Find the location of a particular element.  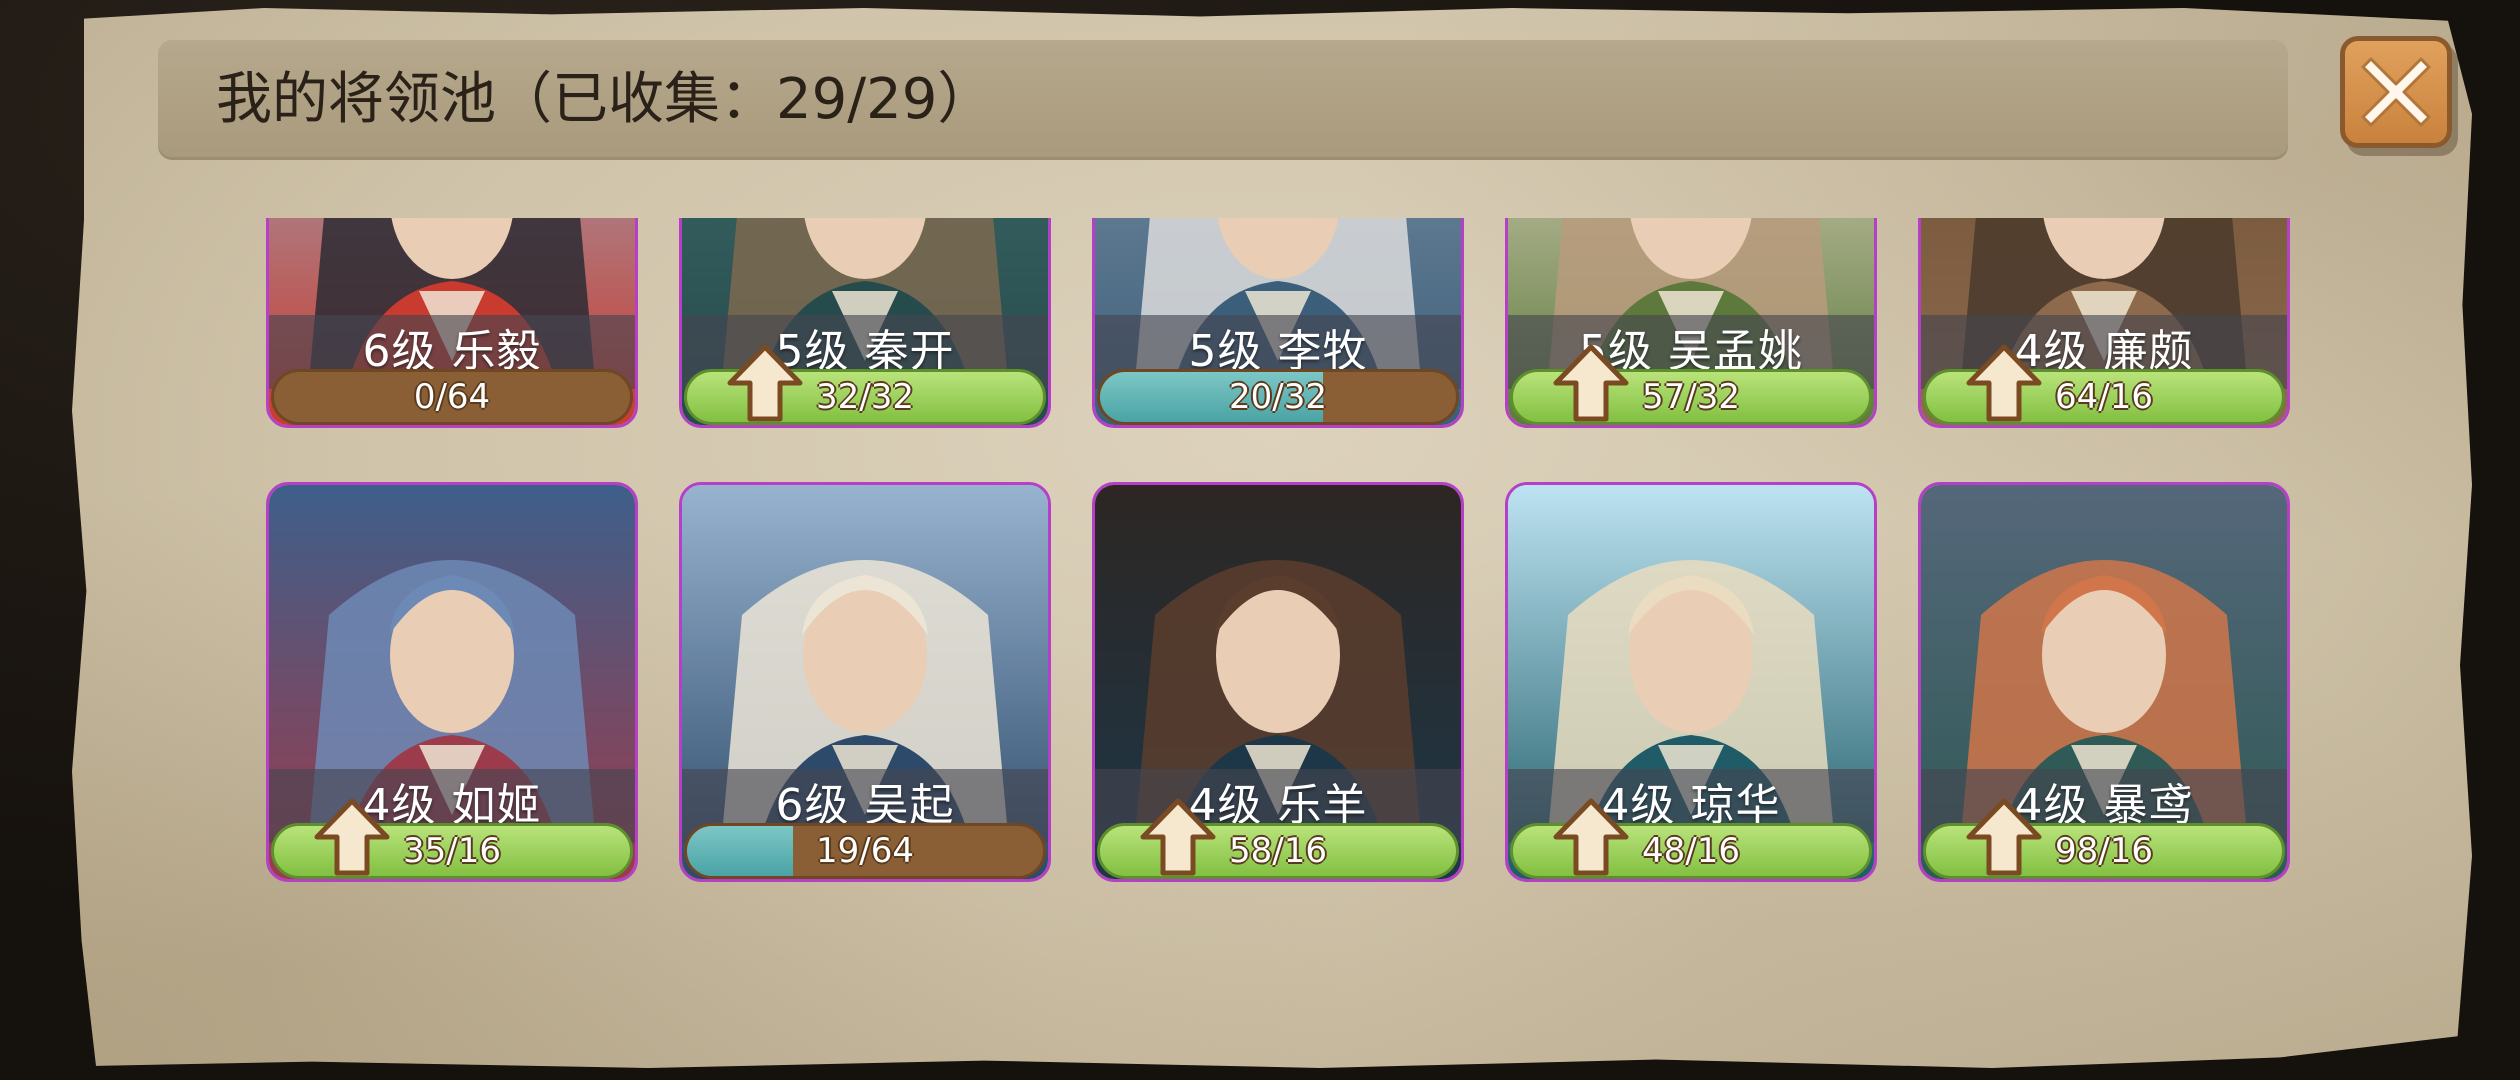

fragment-progress-bar: 0/64 is located at coordinates (452, 397).